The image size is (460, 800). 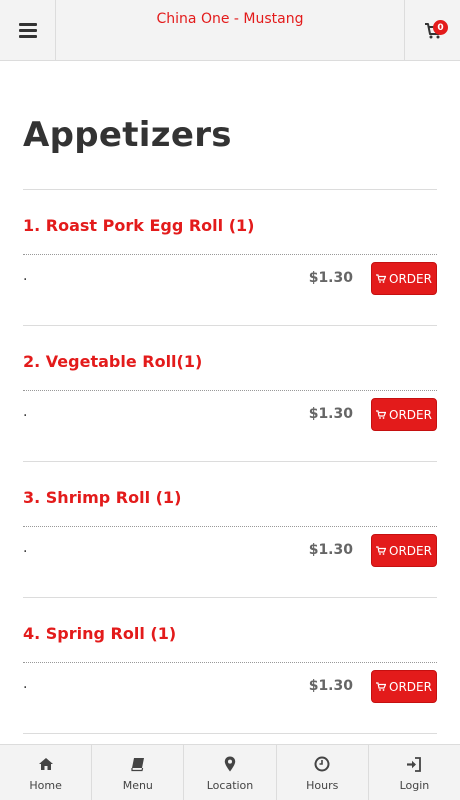 What do you see at coordinates (102, 497) in the screenshot?
I see `menu-item-name: 3. Shrimp Roll (1)` at bounding box center [102, 497].